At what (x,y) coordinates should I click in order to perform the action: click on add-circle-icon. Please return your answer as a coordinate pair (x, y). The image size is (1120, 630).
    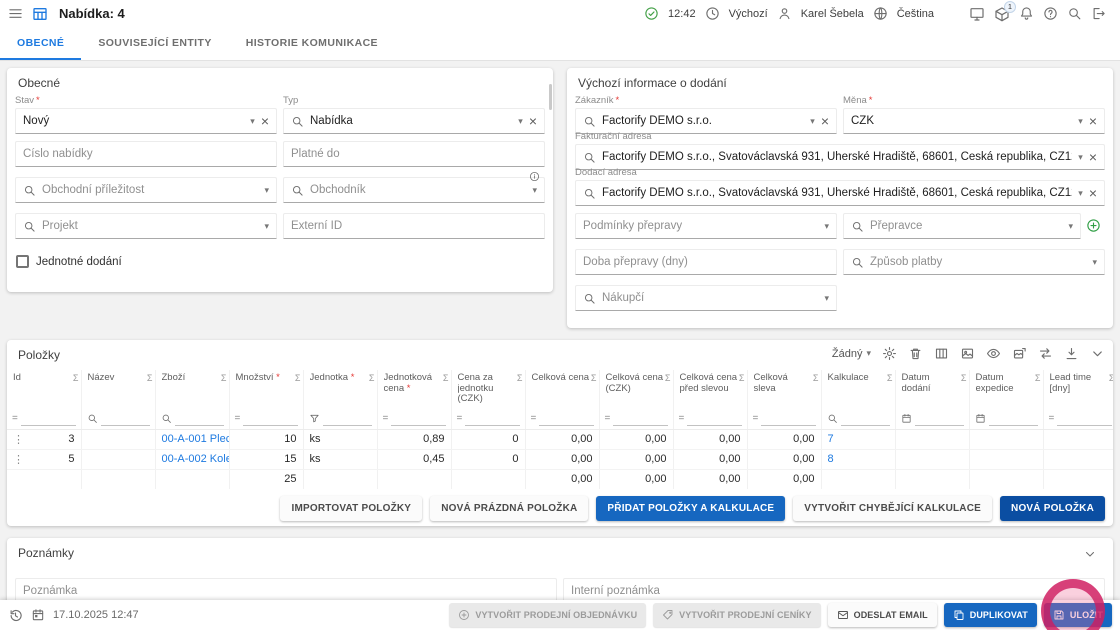
    Looking at the image, I should click on (1093, 225).